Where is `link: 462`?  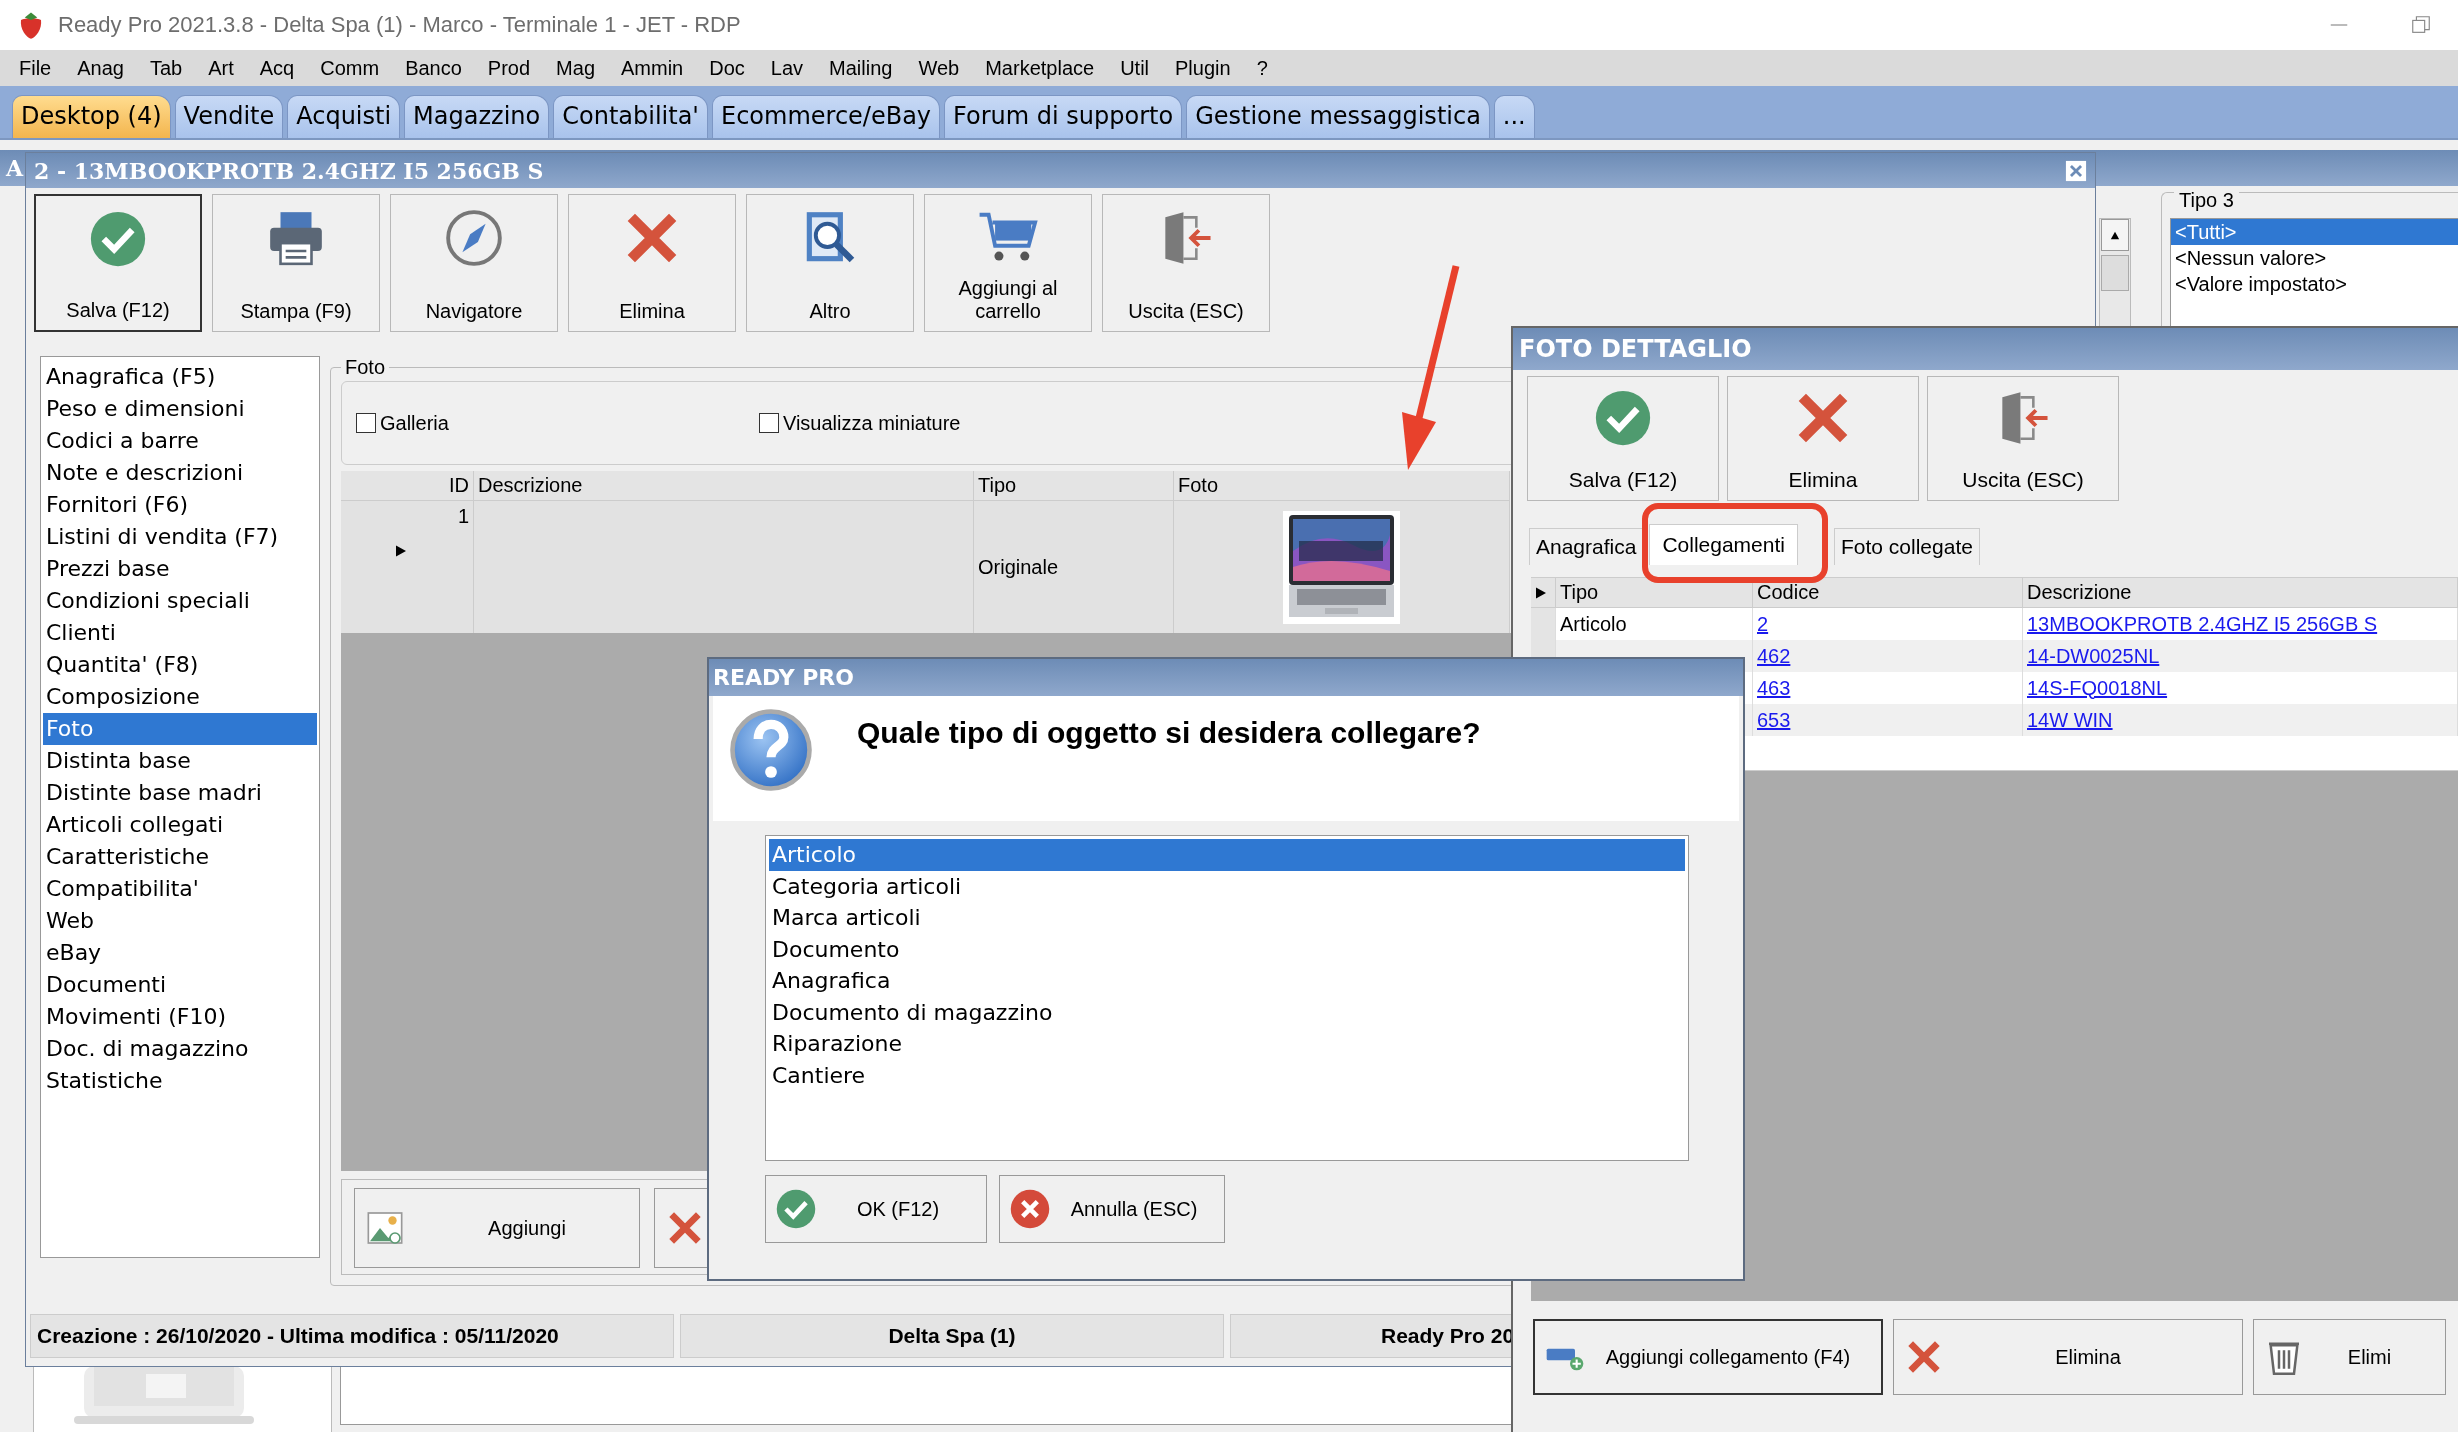
link: 462 is located at coordinates (1774, 656).